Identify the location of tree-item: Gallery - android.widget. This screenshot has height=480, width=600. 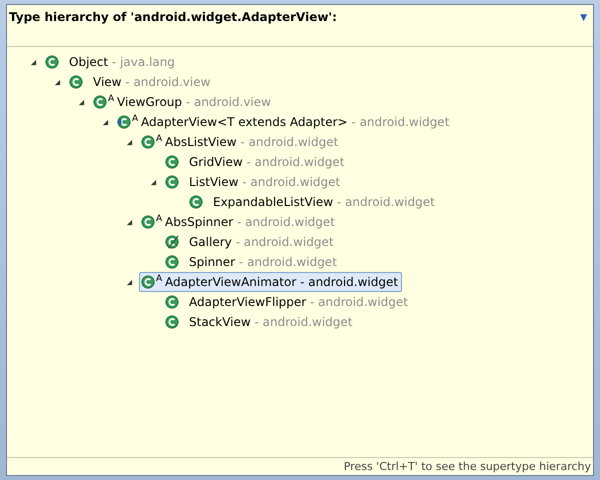
(250, 242).